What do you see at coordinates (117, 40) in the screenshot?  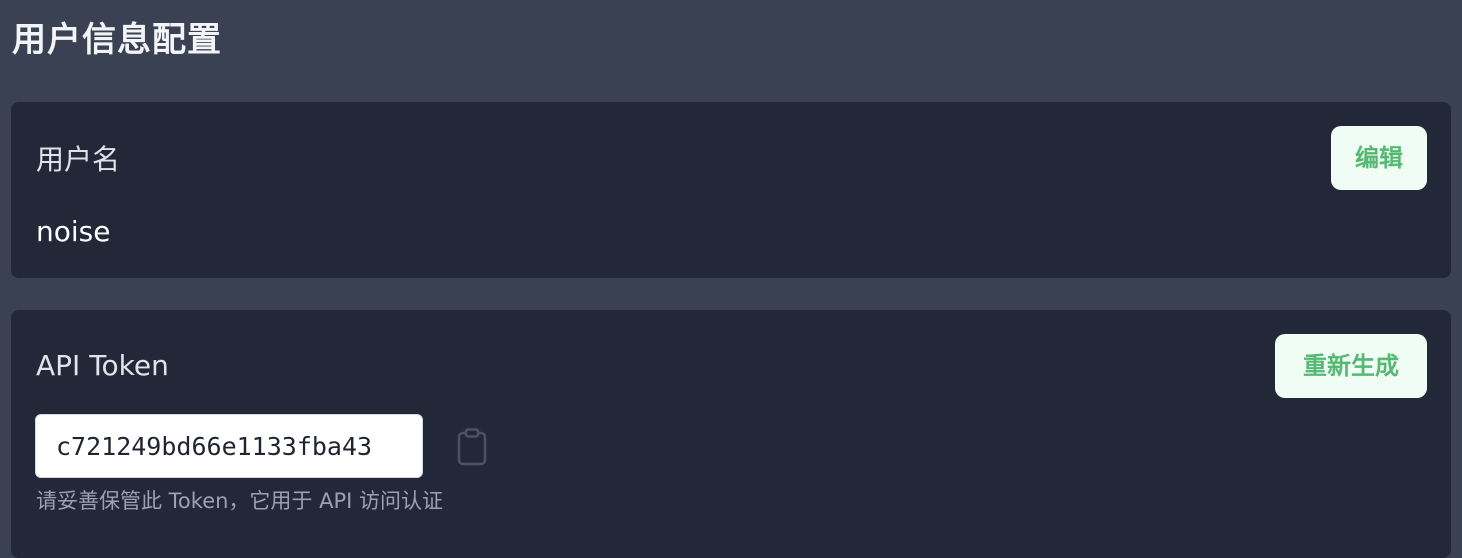 I see `page-title: 用户信息配置` at bounding box center [117, 40].